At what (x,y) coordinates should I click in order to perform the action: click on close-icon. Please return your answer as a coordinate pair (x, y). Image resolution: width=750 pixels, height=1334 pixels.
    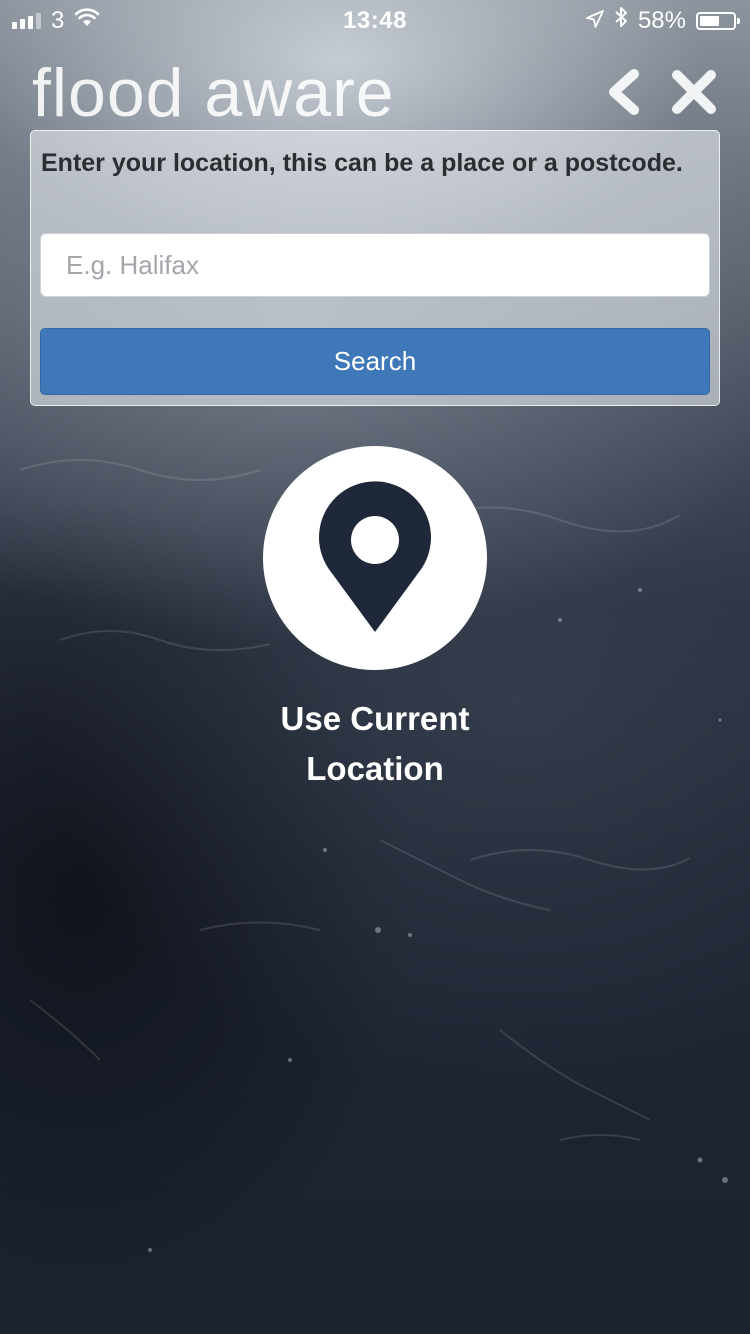
    Looking at the image, I should click on (694, 94).